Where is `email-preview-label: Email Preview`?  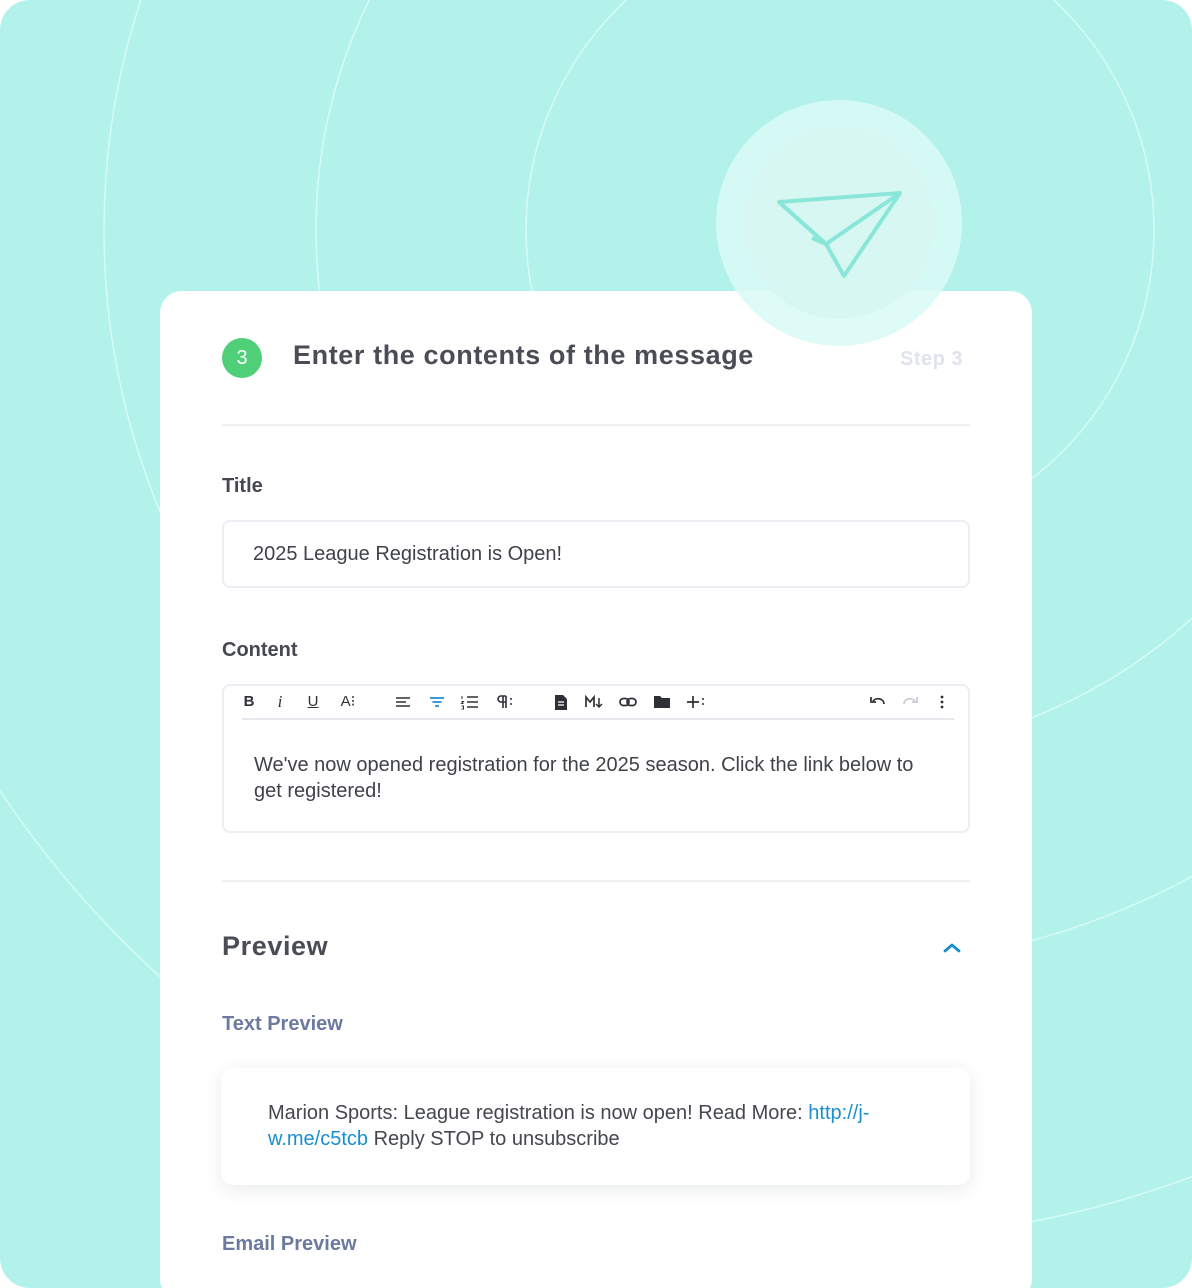 email-preview-label: Email Preview is located at coordinates (289, 1244).